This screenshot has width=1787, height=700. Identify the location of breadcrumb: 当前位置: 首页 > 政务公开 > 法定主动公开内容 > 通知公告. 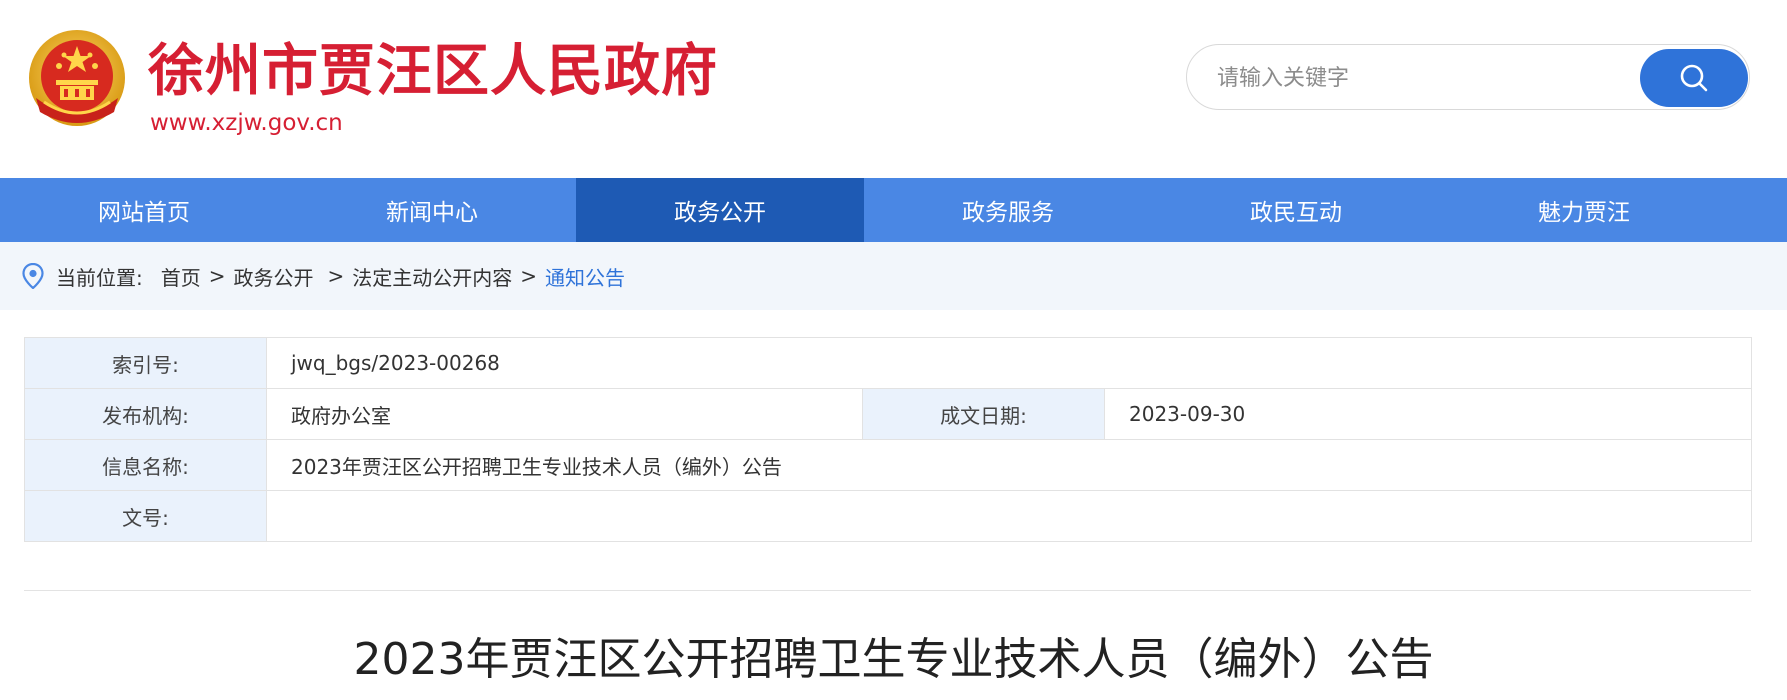
(893, 276).